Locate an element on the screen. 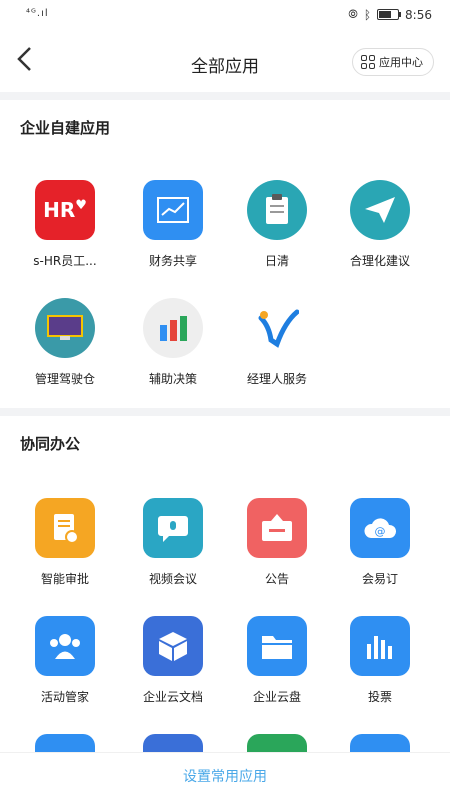 This screenshot has width=450, height=801. app-item: 企业云盘 is located at coordinates (277, 660).